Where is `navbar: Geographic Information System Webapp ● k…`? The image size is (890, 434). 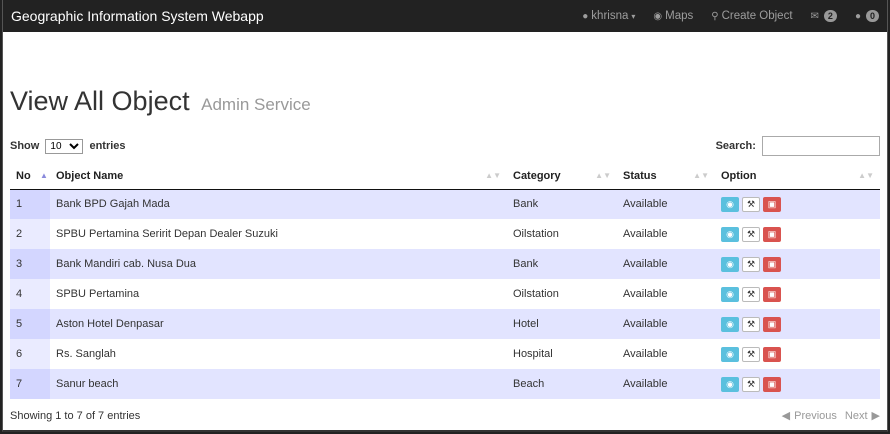 navbar: Geographic Information System Webapp ● k… is located at coordinates (445, 16).